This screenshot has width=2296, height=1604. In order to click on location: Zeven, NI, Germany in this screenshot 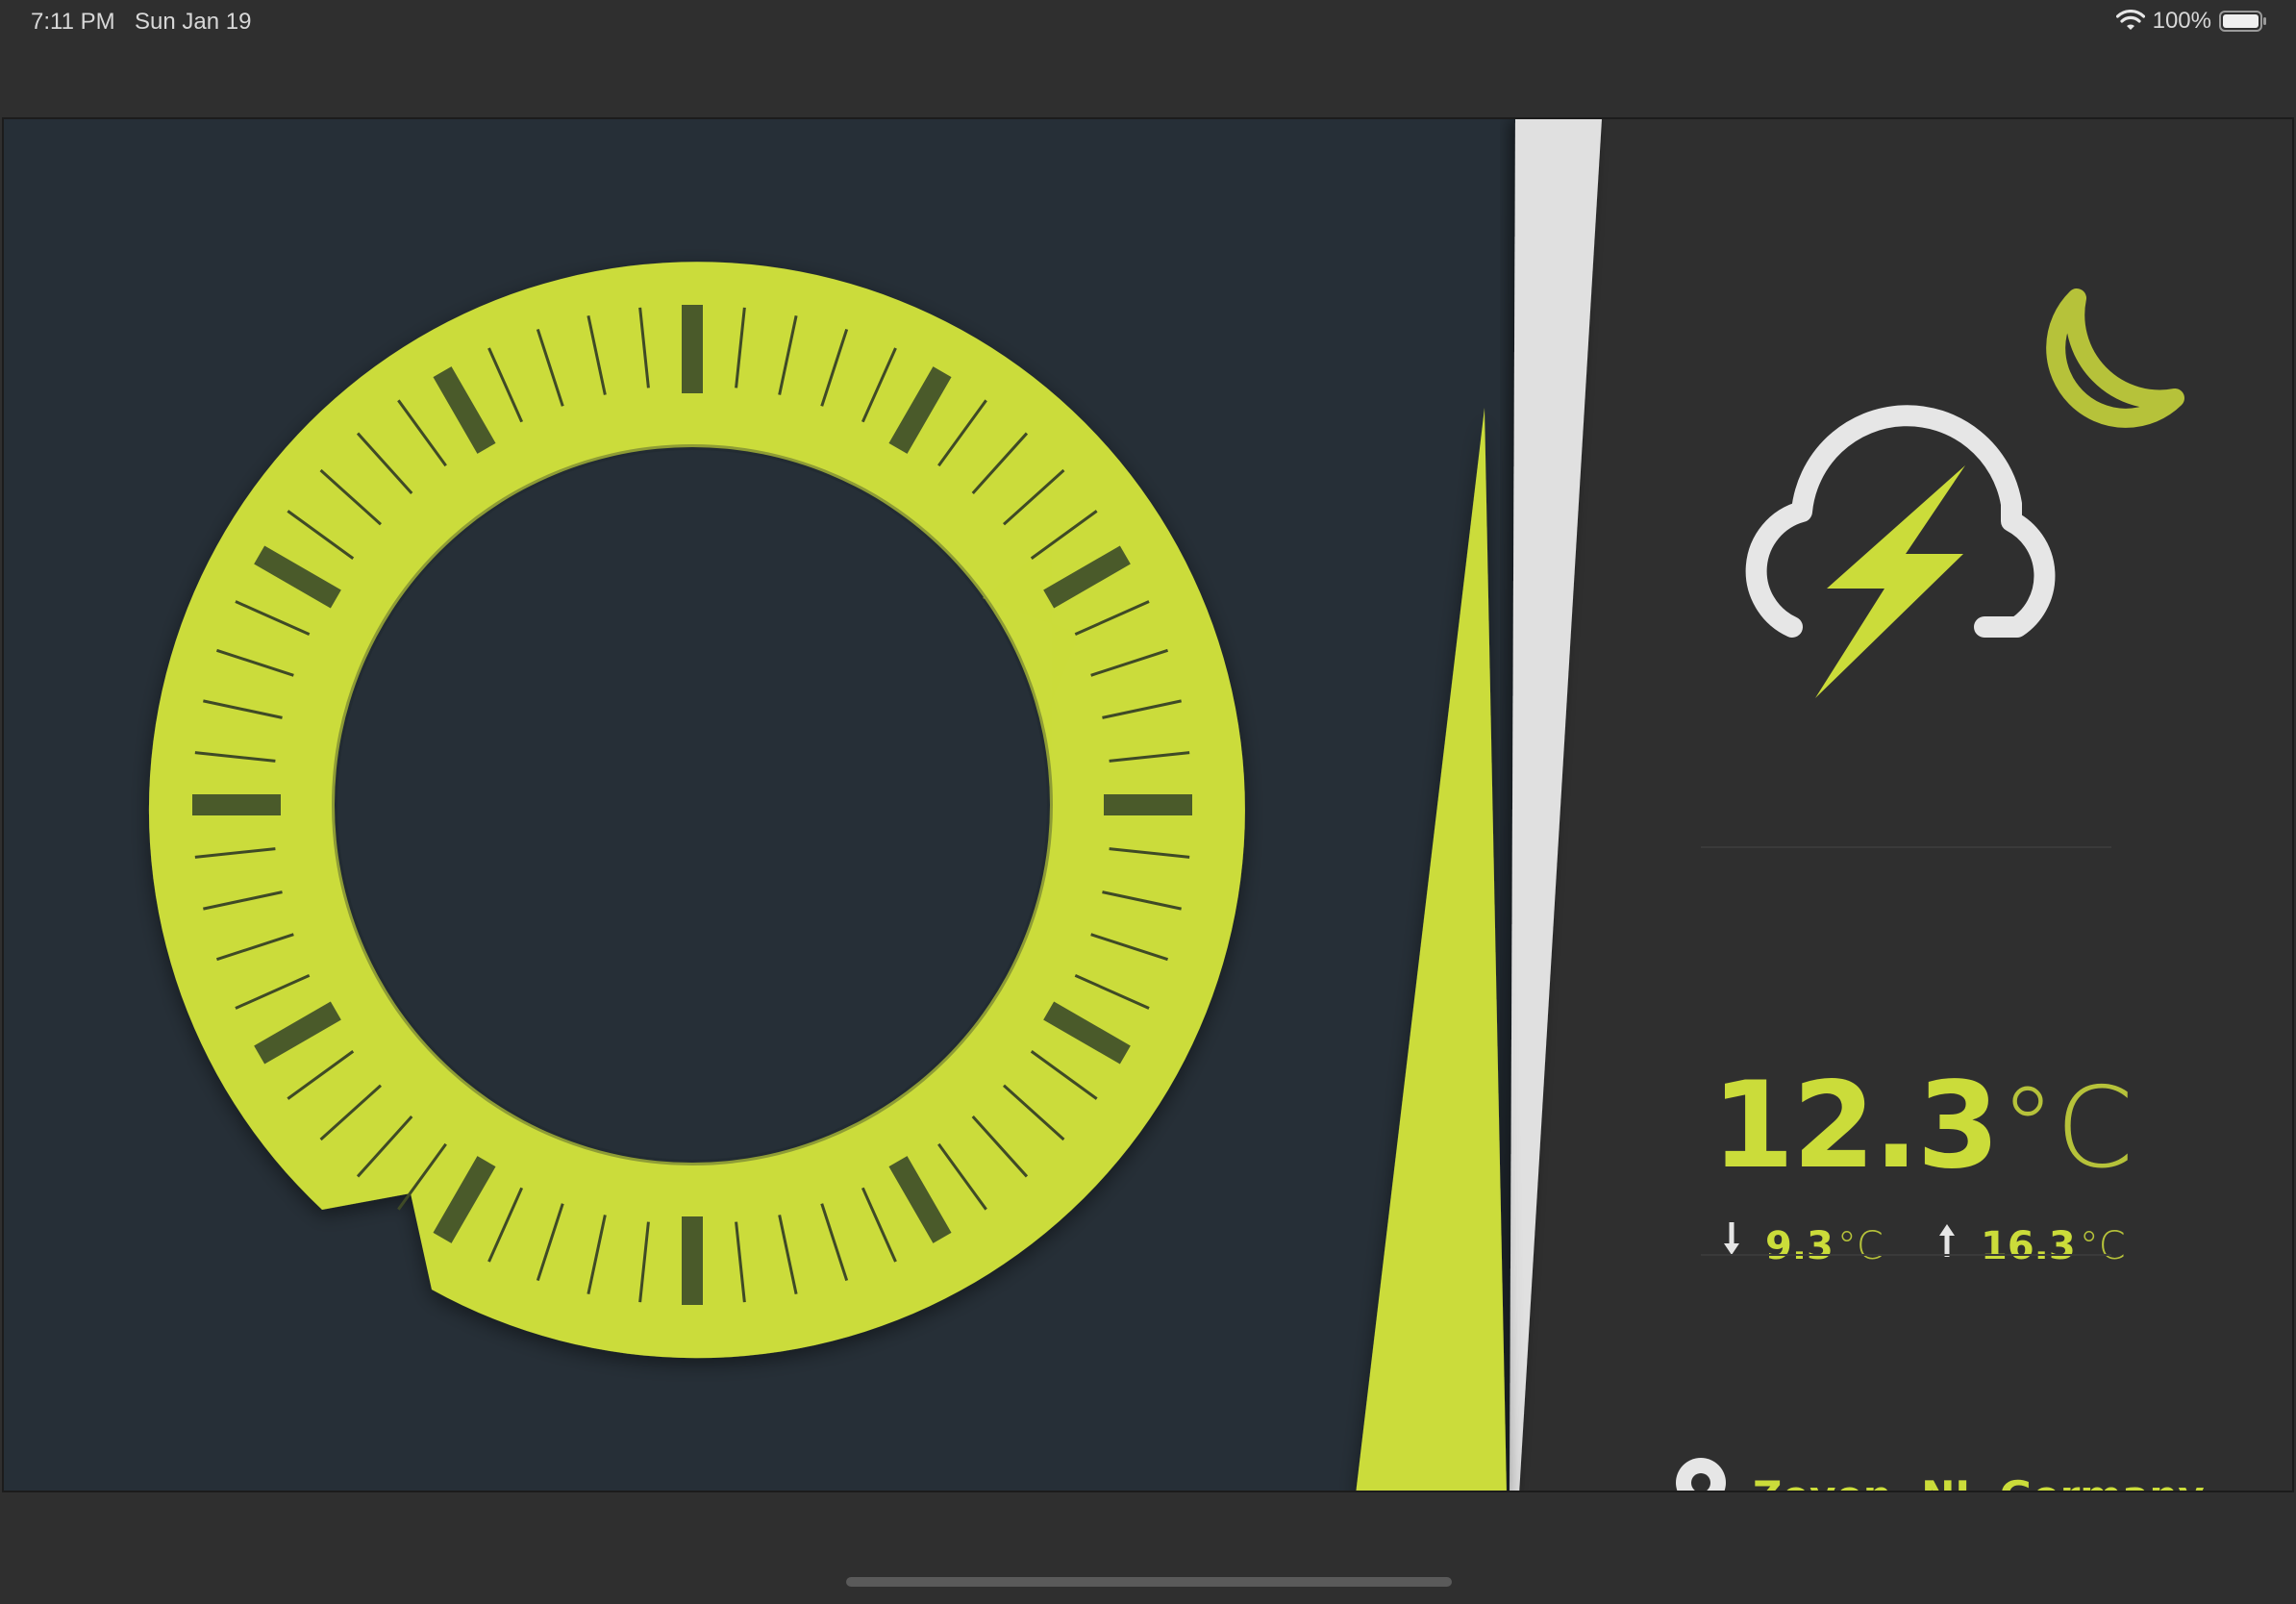, I will do `click(1938, 1473)`.